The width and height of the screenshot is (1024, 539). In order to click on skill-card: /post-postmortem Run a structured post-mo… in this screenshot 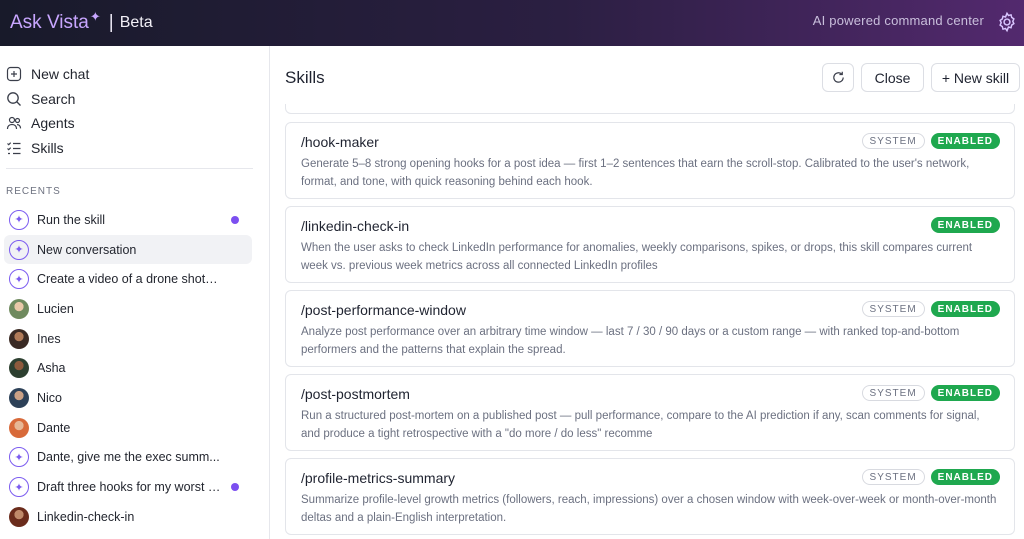, I will do `click(650, 412)`.